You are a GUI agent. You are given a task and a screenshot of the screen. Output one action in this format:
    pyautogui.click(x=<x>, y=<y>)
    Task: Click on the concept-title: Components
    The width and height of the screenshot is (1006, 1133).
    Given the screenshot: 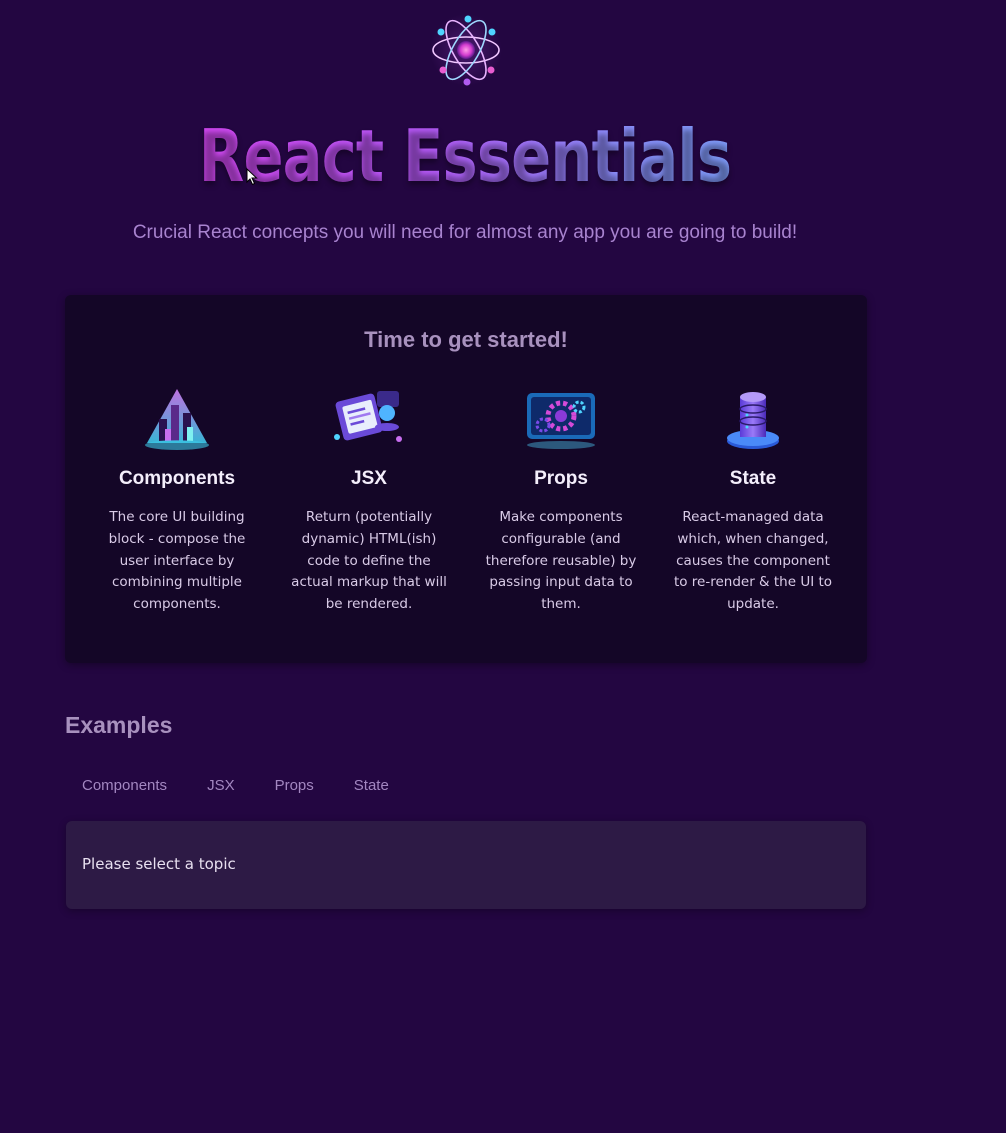 What is the action you would take?
    pyautogui.click(x=177, y=478)
    